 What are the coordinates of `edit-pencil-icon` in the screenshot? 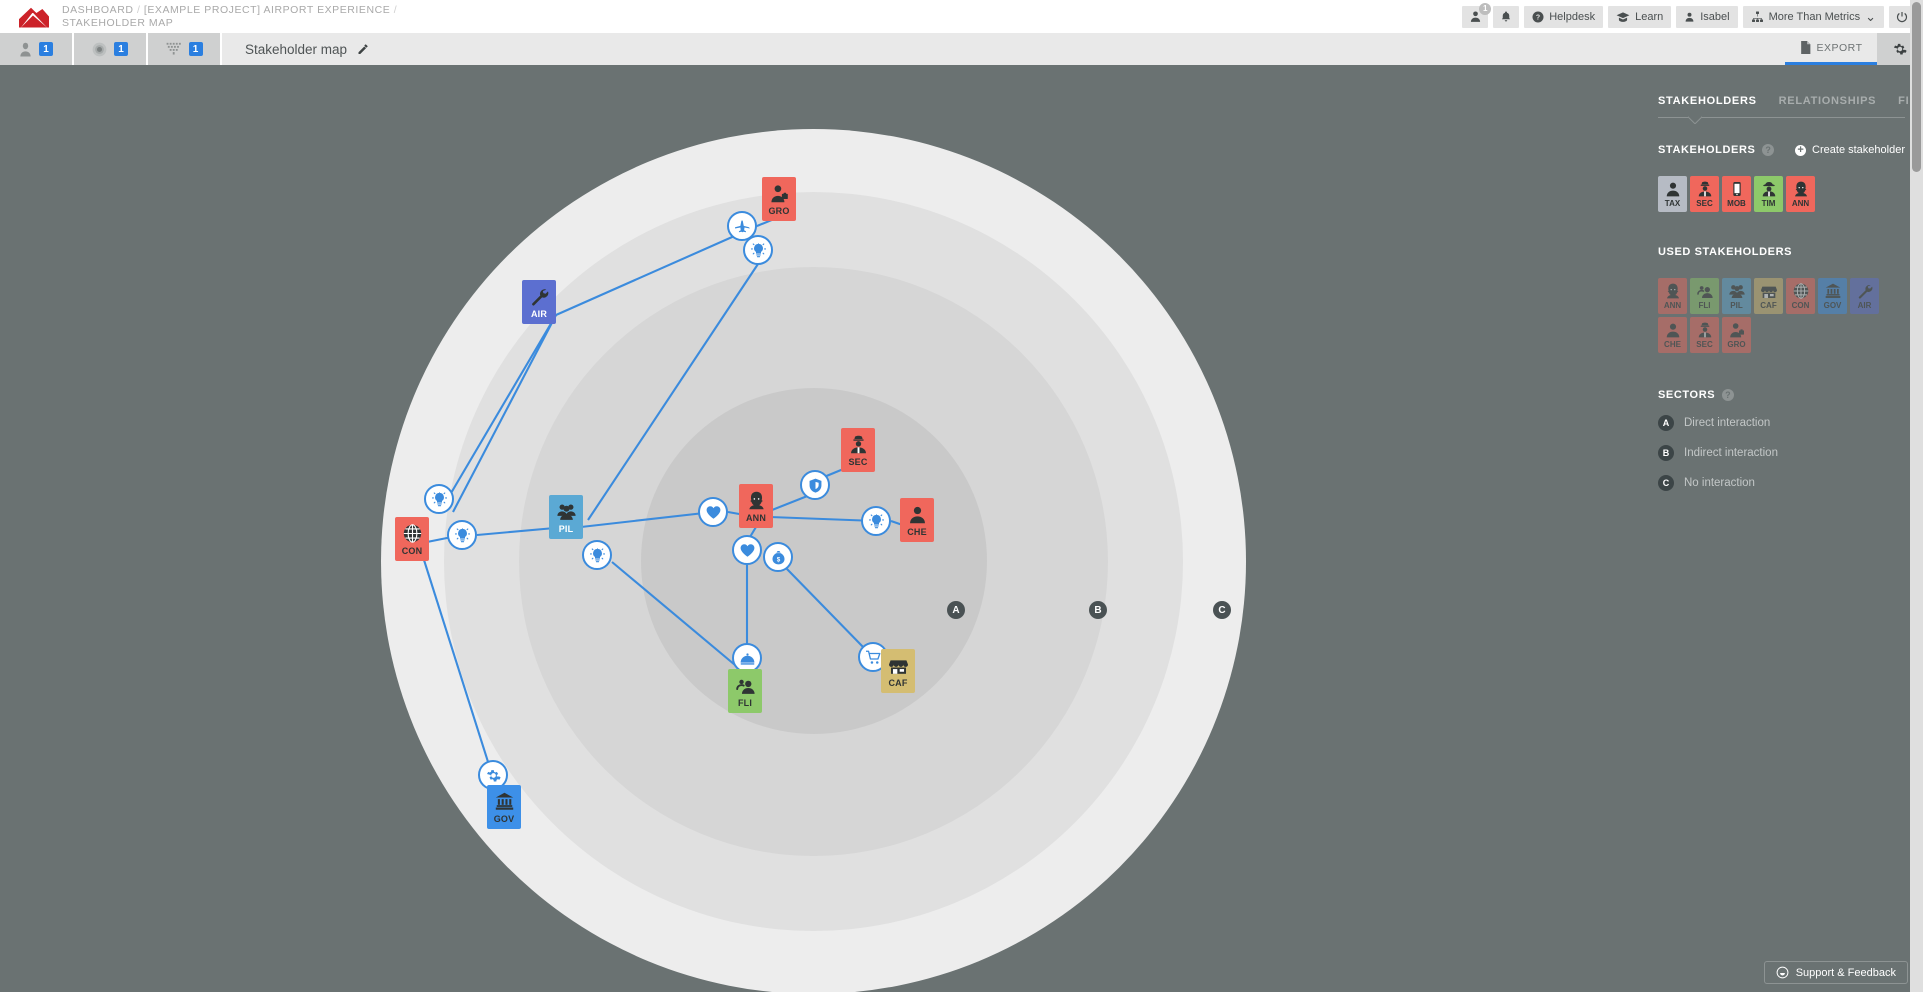 It's located at (363, 49).